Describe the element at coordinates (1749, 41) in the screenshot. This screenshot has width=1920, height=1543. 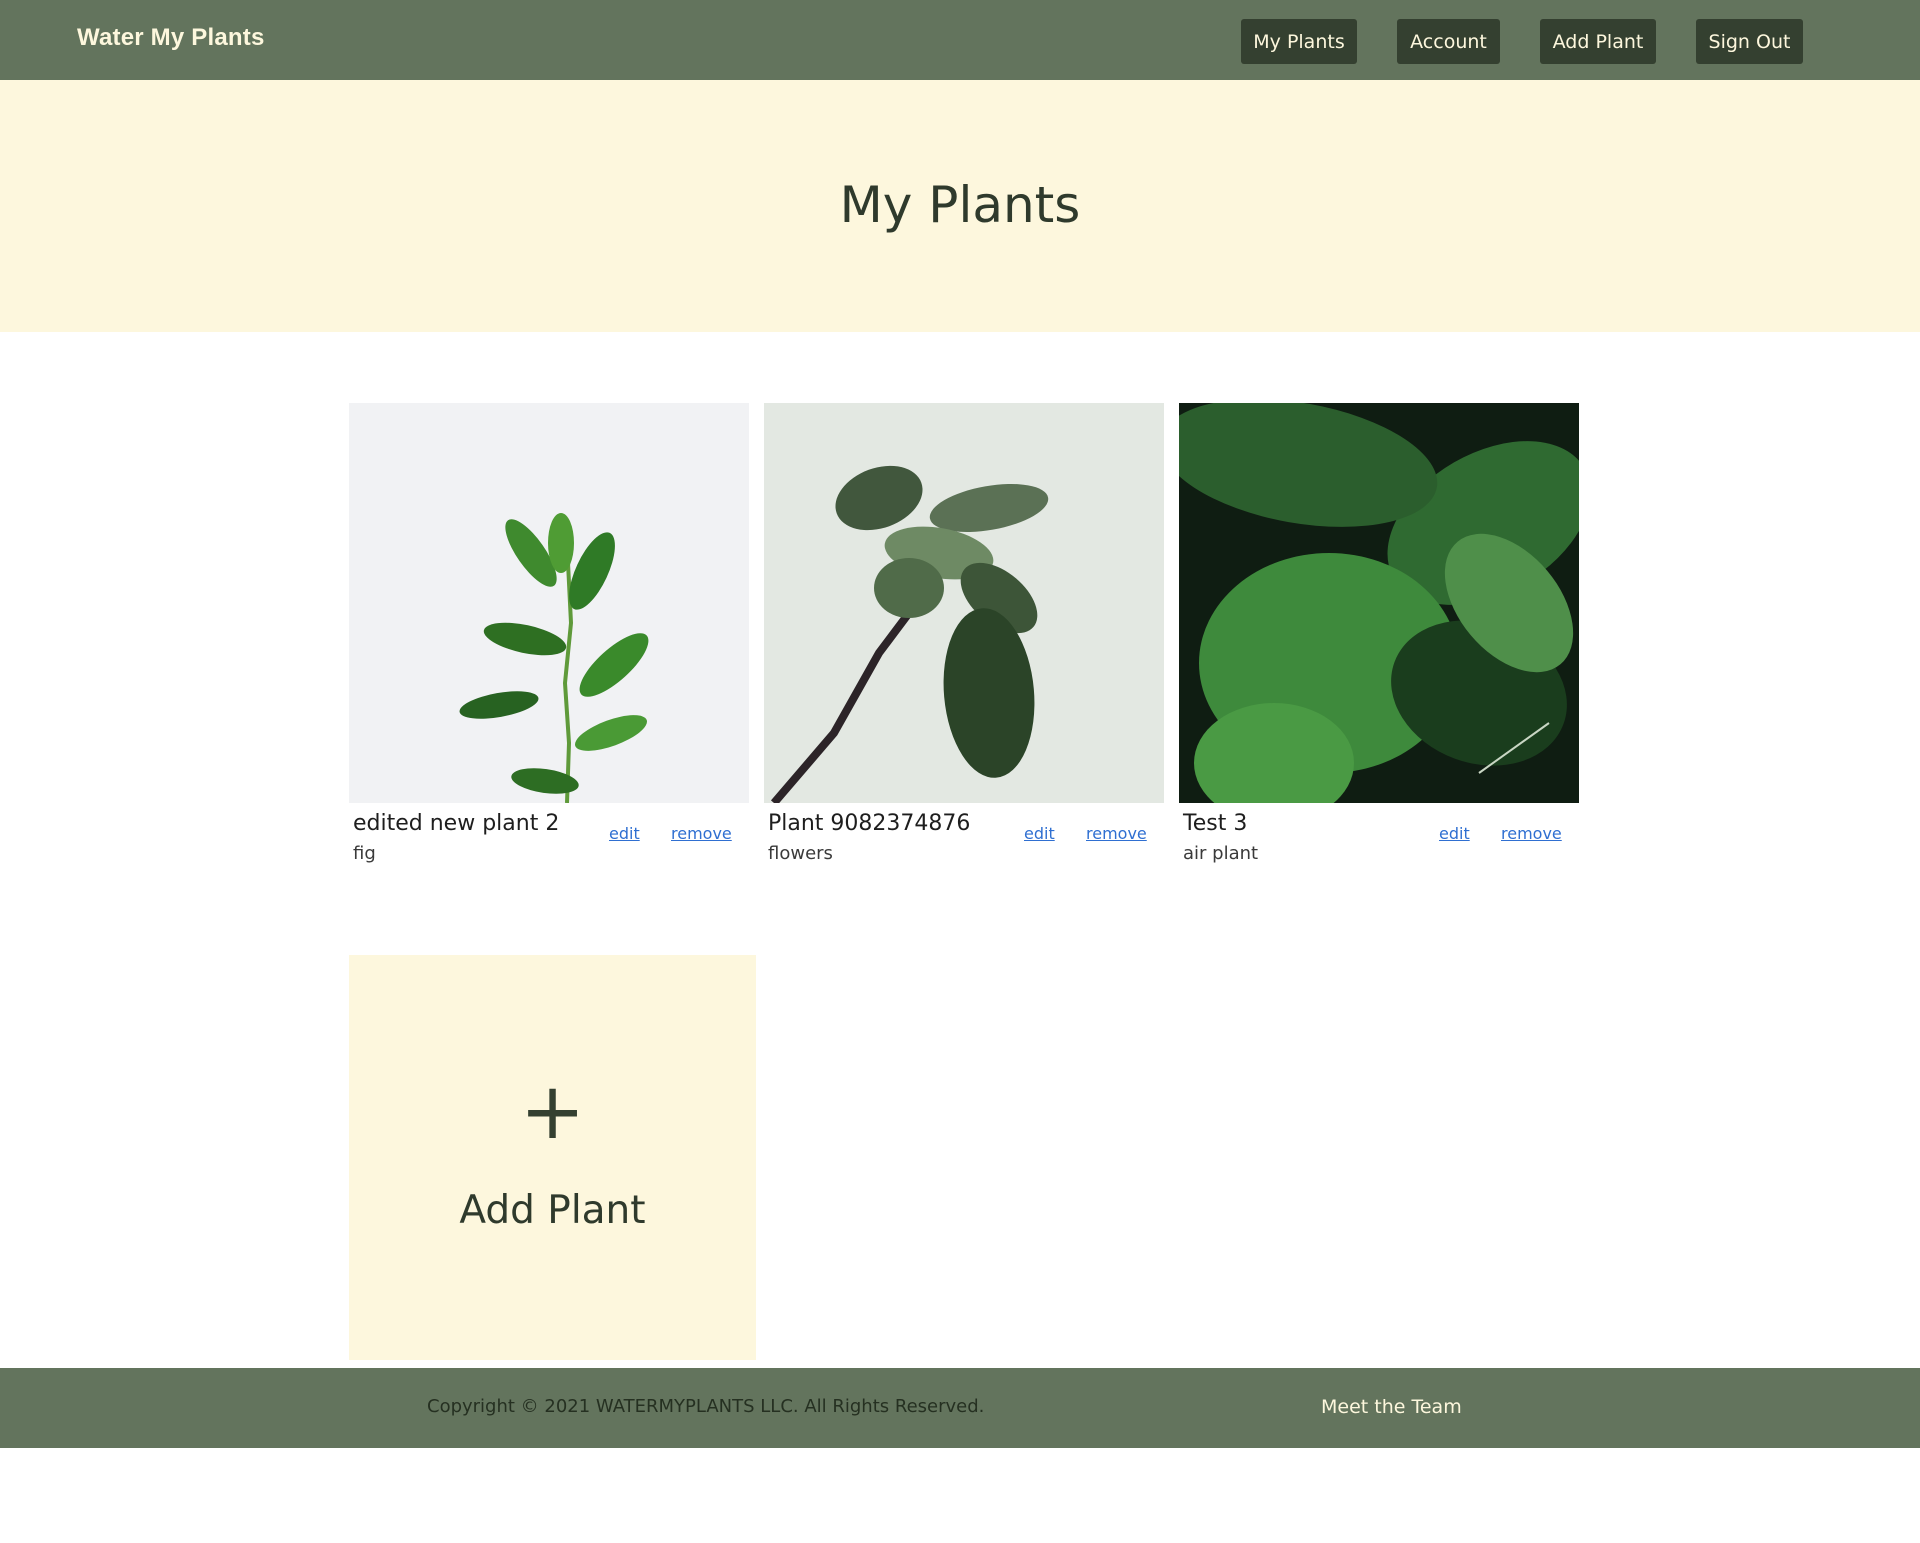
I see `nav-sign-out-button: Sign Out` at that location.